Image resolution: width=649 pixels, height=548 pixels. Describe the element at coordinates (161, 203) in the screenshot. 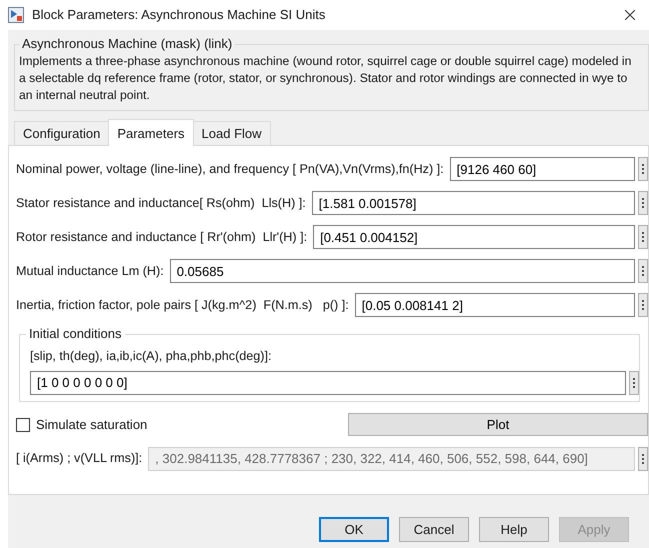

I see `field-label: Stator resistance and inductance[ Rs(ohm) Lls(H) ]:` at that location.